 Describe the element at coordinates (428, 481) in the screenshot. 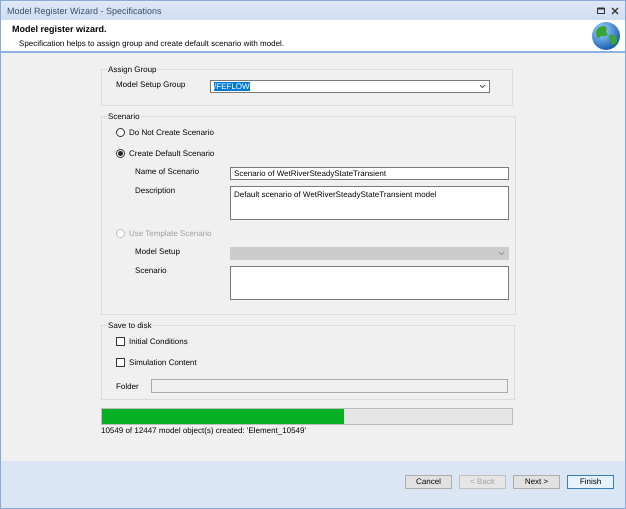

I see `wizard-button: Cancel` at that location.